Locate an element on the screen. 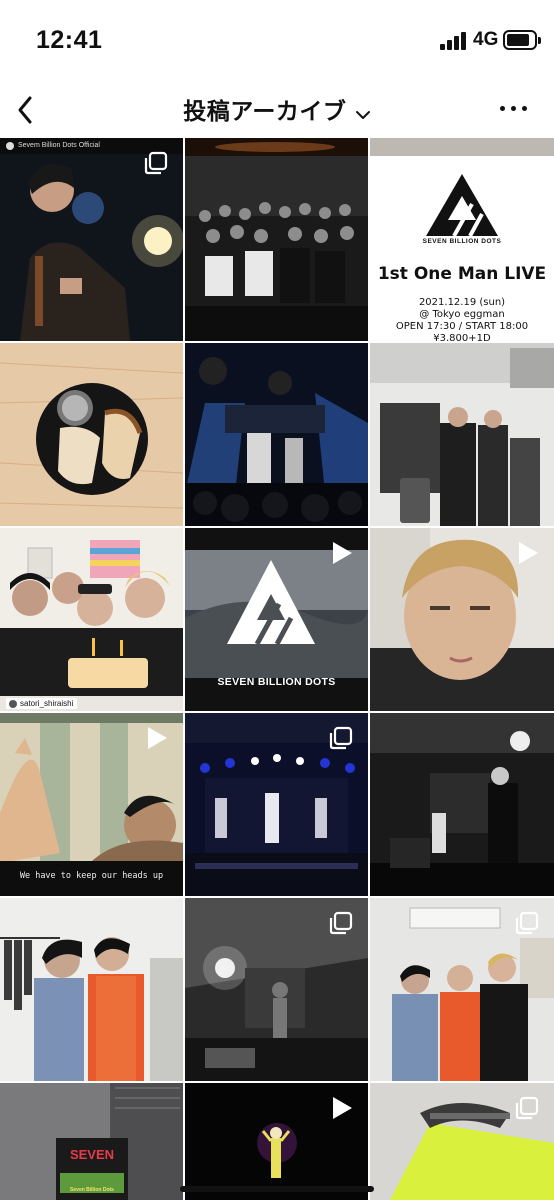 The image size is (554, 1200). sign-subtitle: Seven Billion Dots is located at coordinates (92, 1190).